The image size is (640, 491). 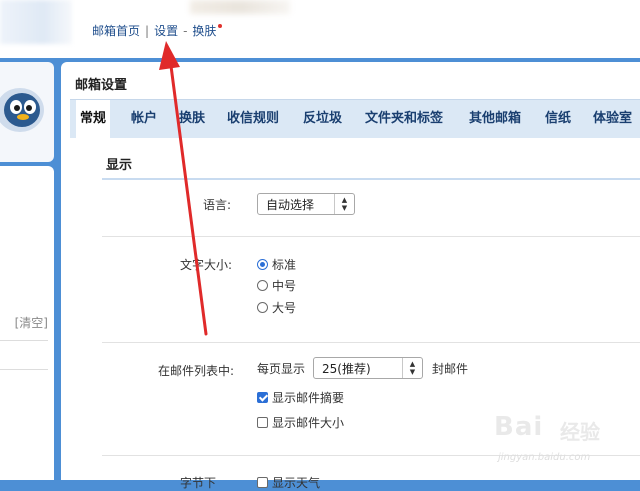 What do you see at coordinates (204, 31) in the screenshot?
I see `skin-link: 换肤` at bounding box center [204, 31].